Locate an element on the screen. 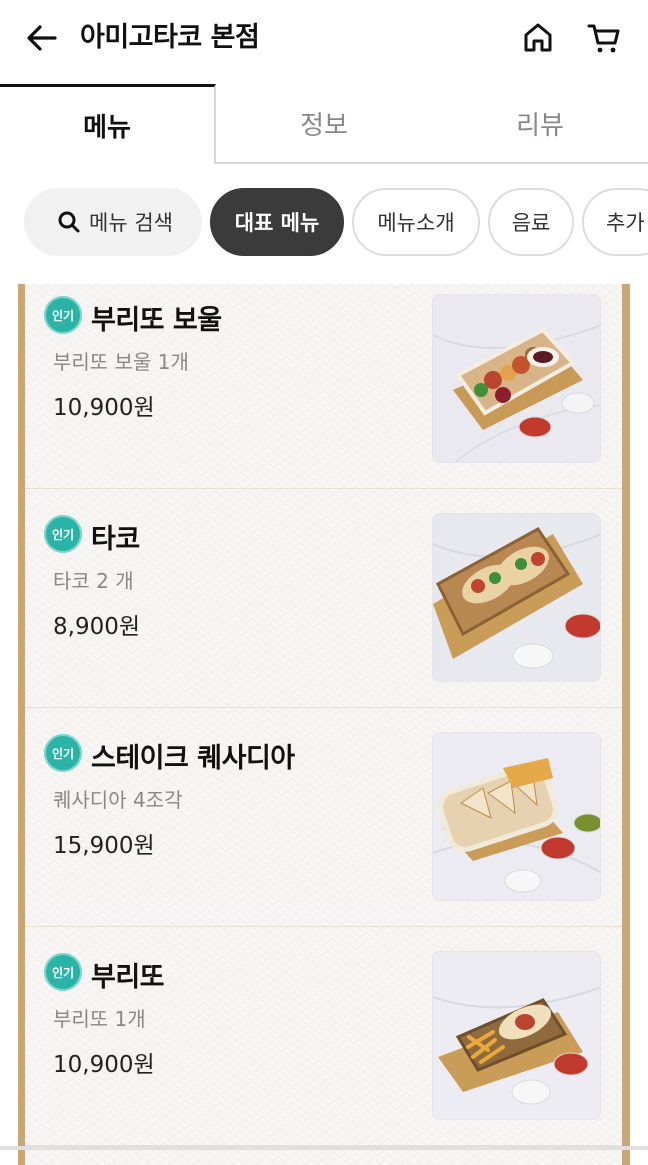 This screenshot has width=648, height=1165. home-icon is located at coordinates (538, 37).